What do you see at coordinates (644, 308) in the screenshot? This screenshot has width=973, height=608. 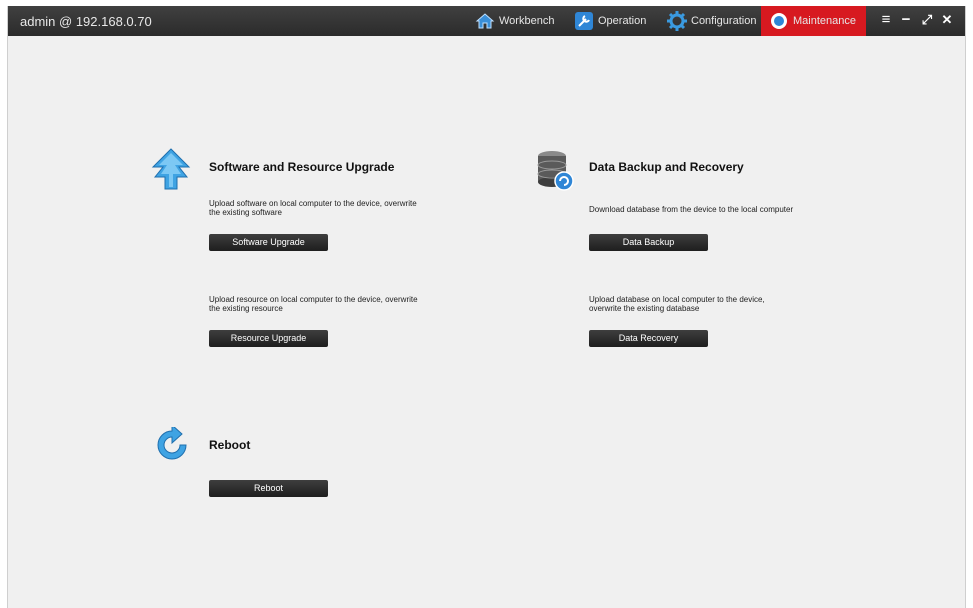 I see `recovery-desc-line-2: overwrite the existing database` at bounding box center [644, 308].